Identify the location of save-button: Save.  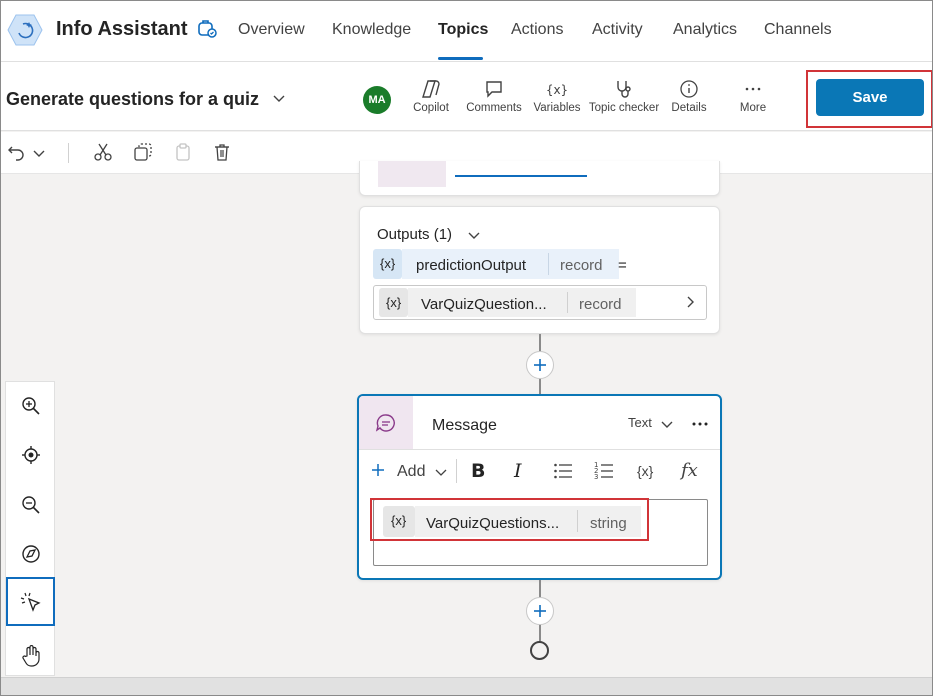
(870, 97).